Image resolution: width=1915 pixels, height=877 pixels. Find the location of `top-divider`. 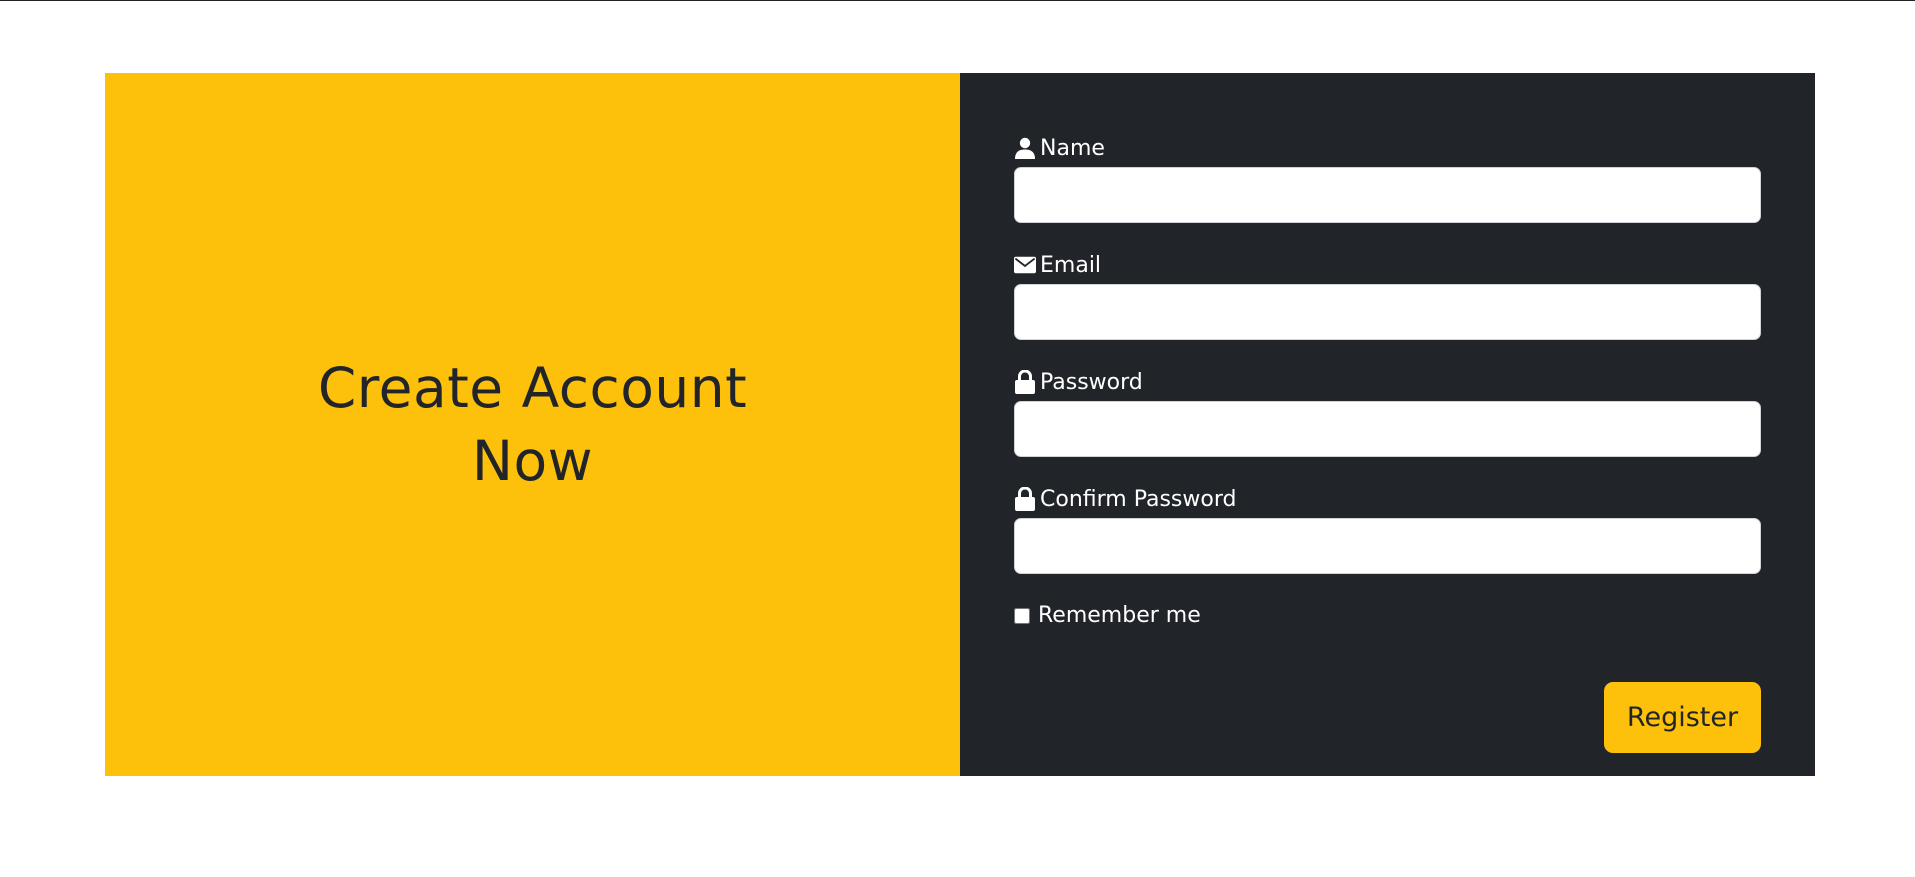

top-divider is located at coordinates (957, 0).